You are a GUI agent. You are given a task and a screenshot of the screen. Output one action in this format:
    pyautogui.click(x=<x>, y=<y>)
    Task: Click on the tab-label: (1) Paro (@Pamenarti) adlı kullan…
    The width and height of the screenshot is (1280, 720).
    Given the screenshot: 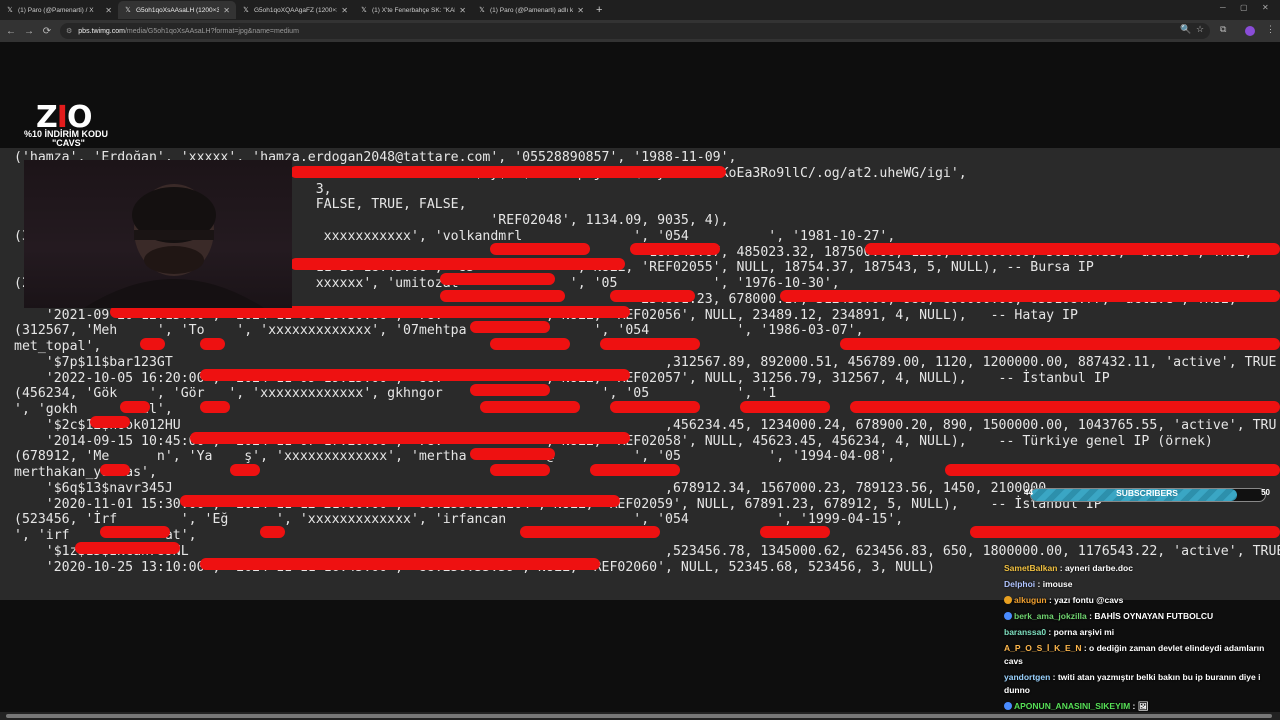 What is the action you would take?
    pyautogui.click(x=532, y=10)
    